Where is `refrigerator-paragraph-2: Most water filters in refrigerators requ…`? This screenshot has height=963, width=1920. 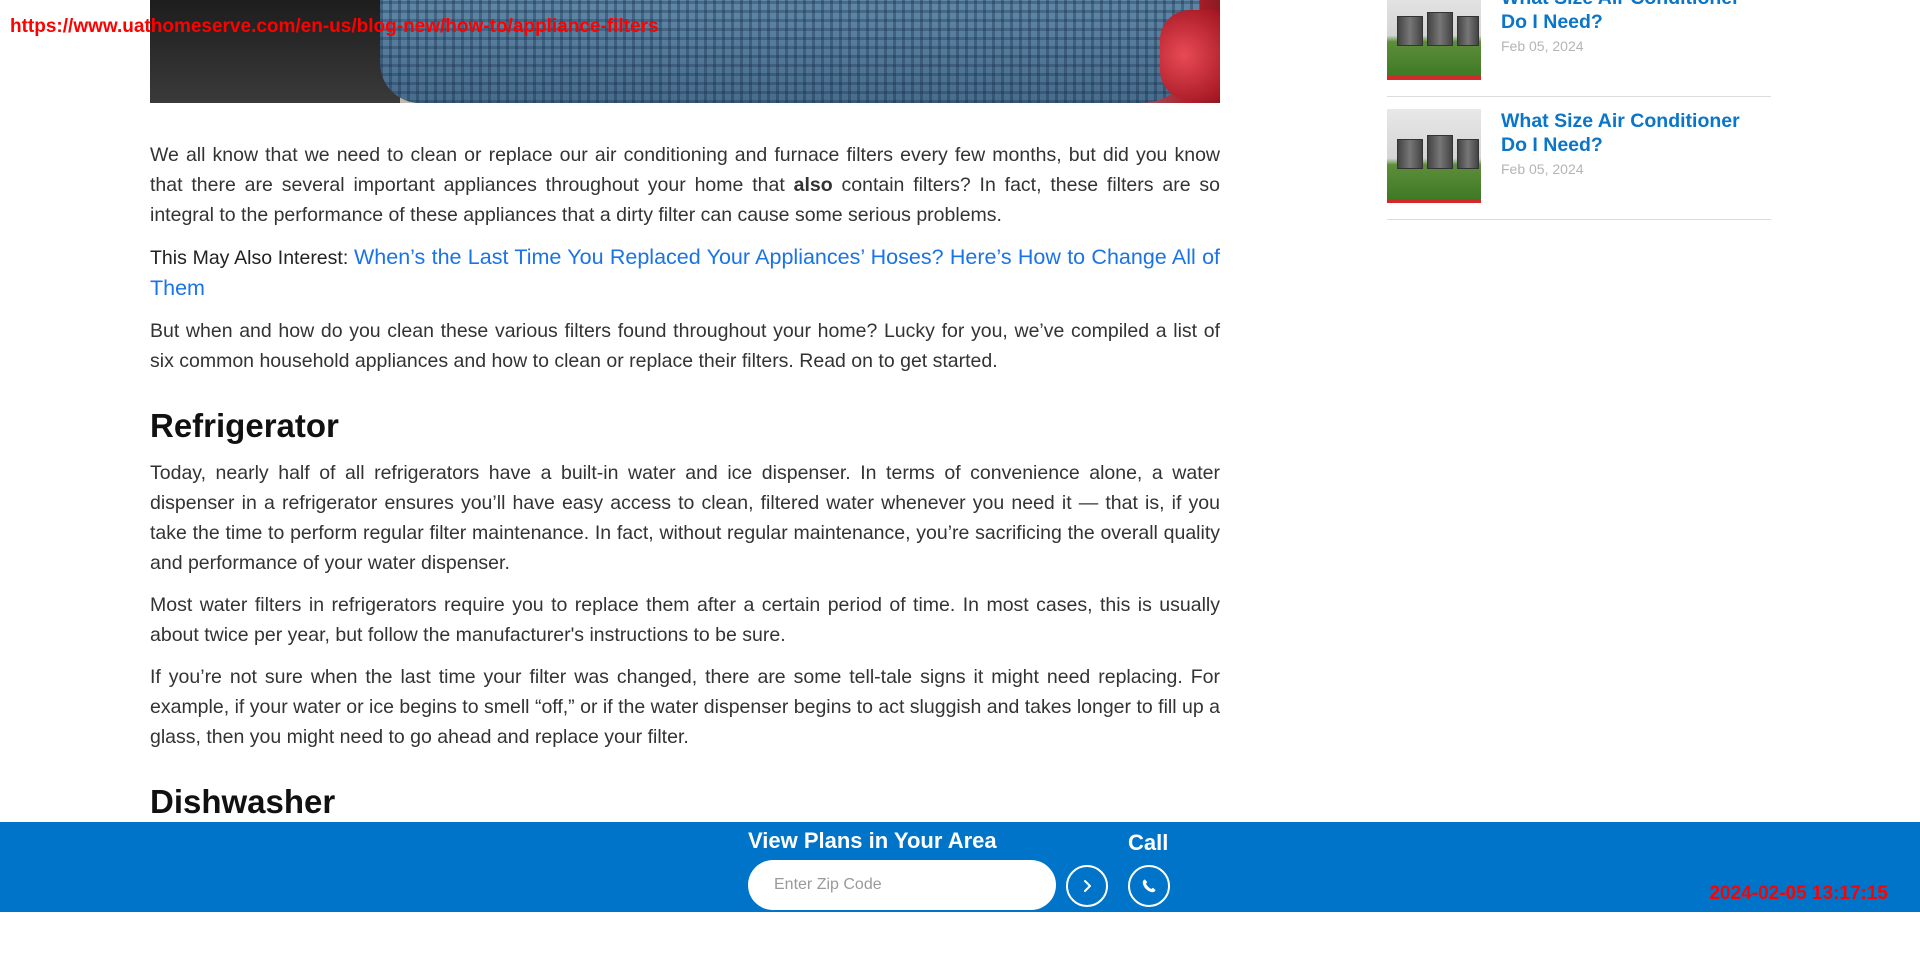 refrigerator-paragraph-2: Most water filters in refrigerators requ… is located at coordinates (685, 620).